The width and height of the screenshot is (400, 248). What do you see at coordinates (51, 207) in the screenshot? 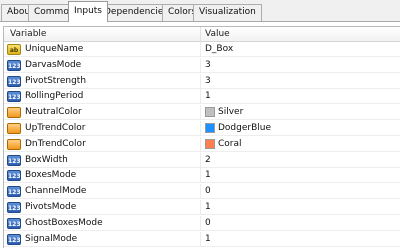
I see `variable-name: PivotsMode` at bounding box center [51, 207].